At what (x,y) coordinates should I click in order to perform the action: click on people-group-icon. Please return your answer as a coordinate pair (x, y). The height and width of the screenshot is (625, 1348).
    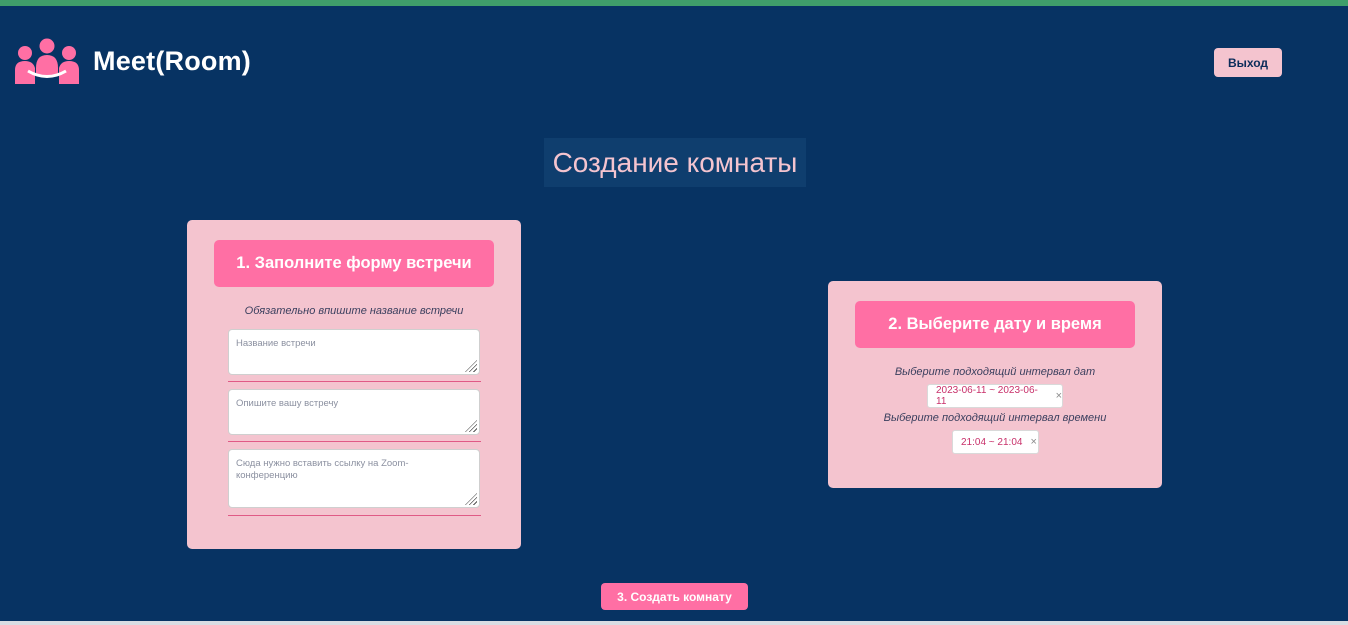
    Looking at the image, I should click on (47, 62).